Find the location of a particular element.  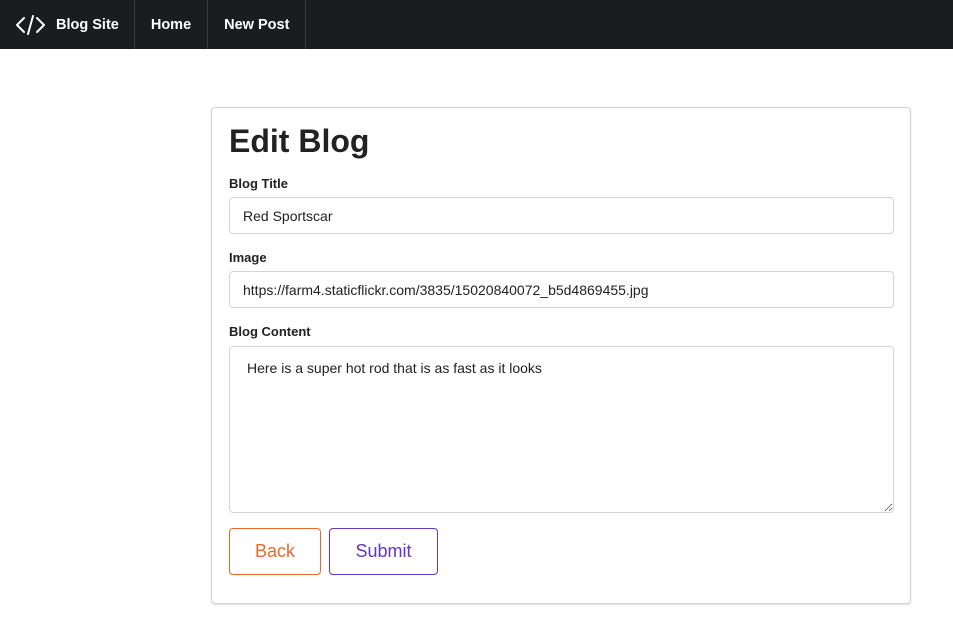

nav-item-new-post-label: New Post is located at coordinates (257, 24).